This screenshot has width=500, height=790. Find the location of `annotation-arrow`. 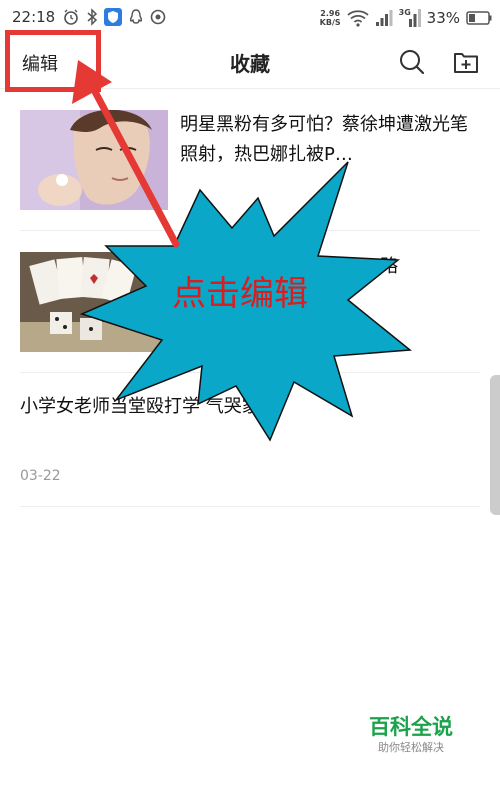

annotation-arrow is located at coordinates (126, 154).